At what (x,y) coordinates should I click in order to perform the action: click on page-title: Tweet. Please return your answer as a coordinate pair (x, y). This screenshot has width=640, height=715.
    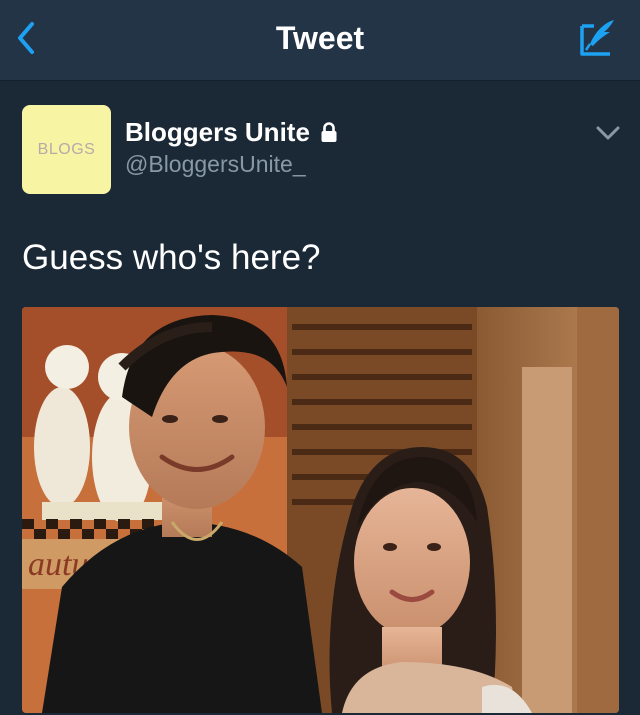
    Looking at the image, I should click on (320, 38).